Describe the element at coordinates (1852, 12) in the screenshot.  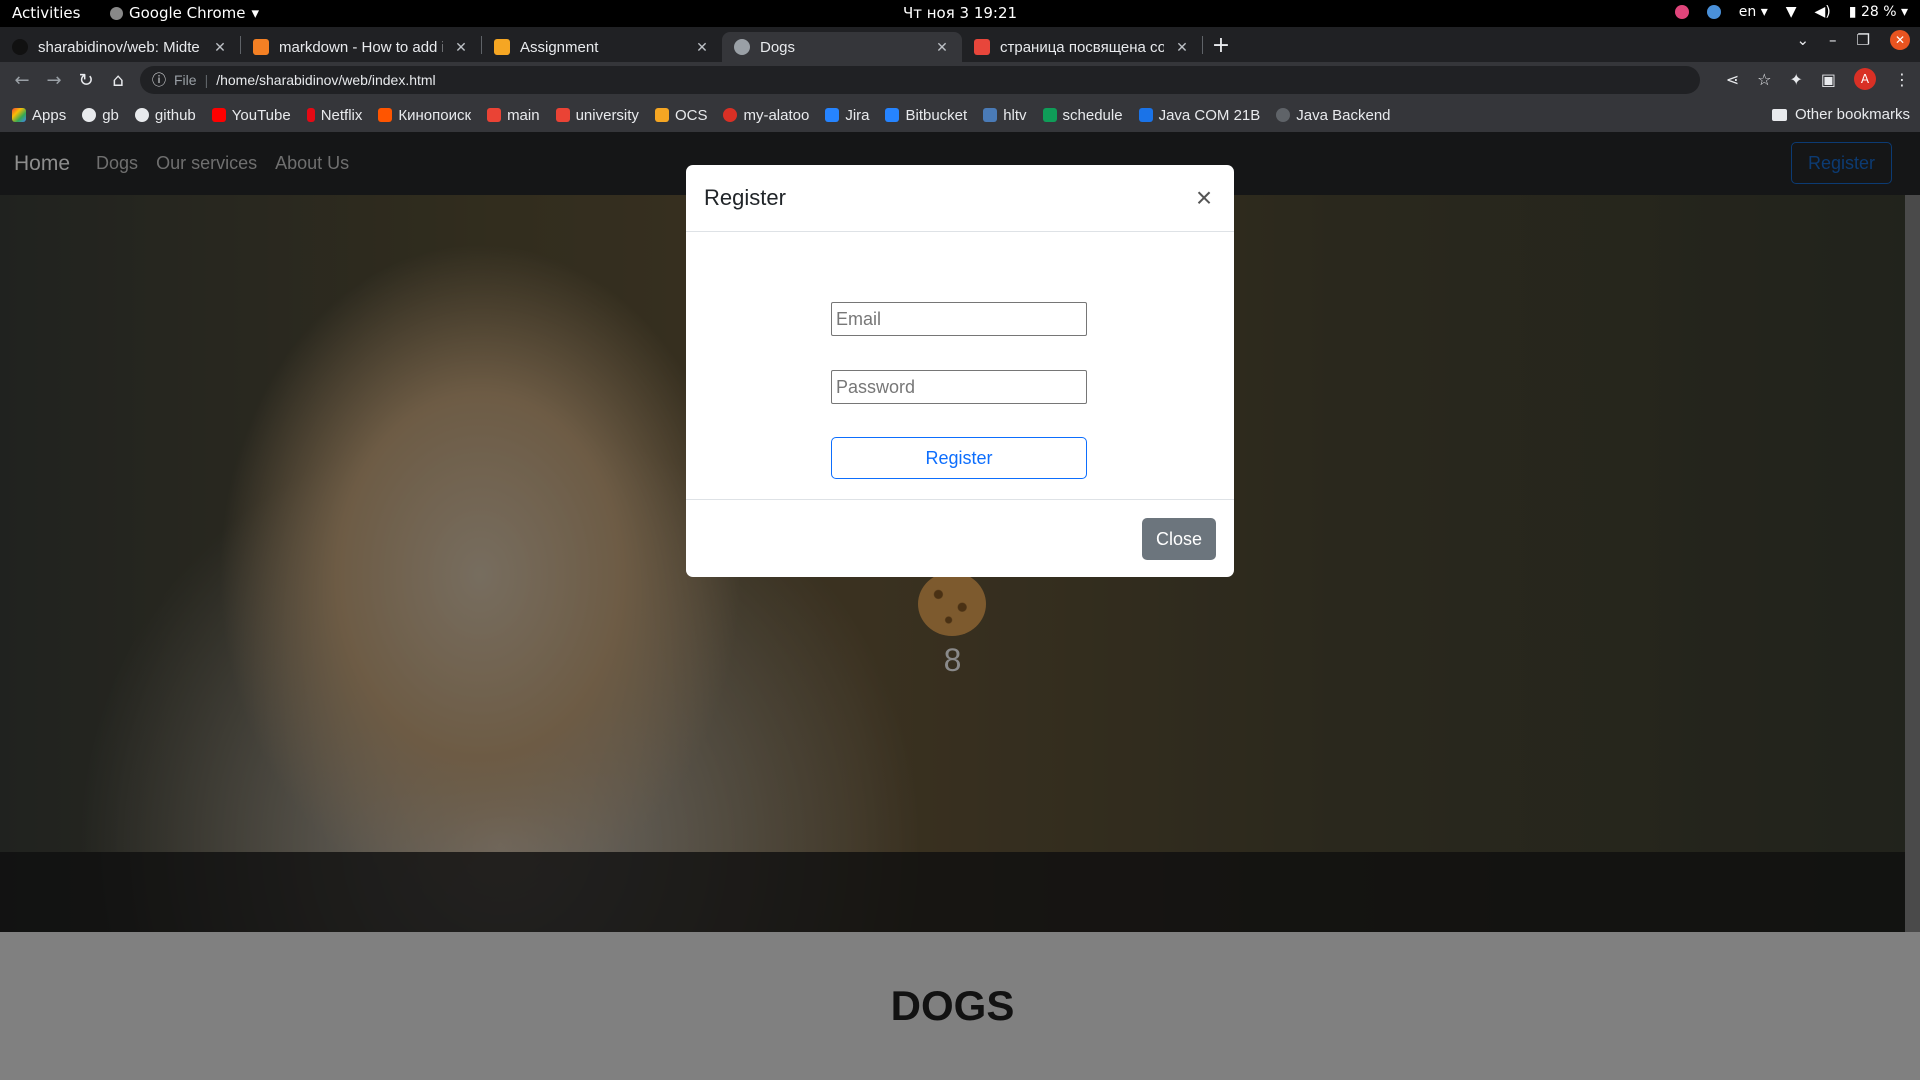
I see `battery-icon: ▮` at that location.